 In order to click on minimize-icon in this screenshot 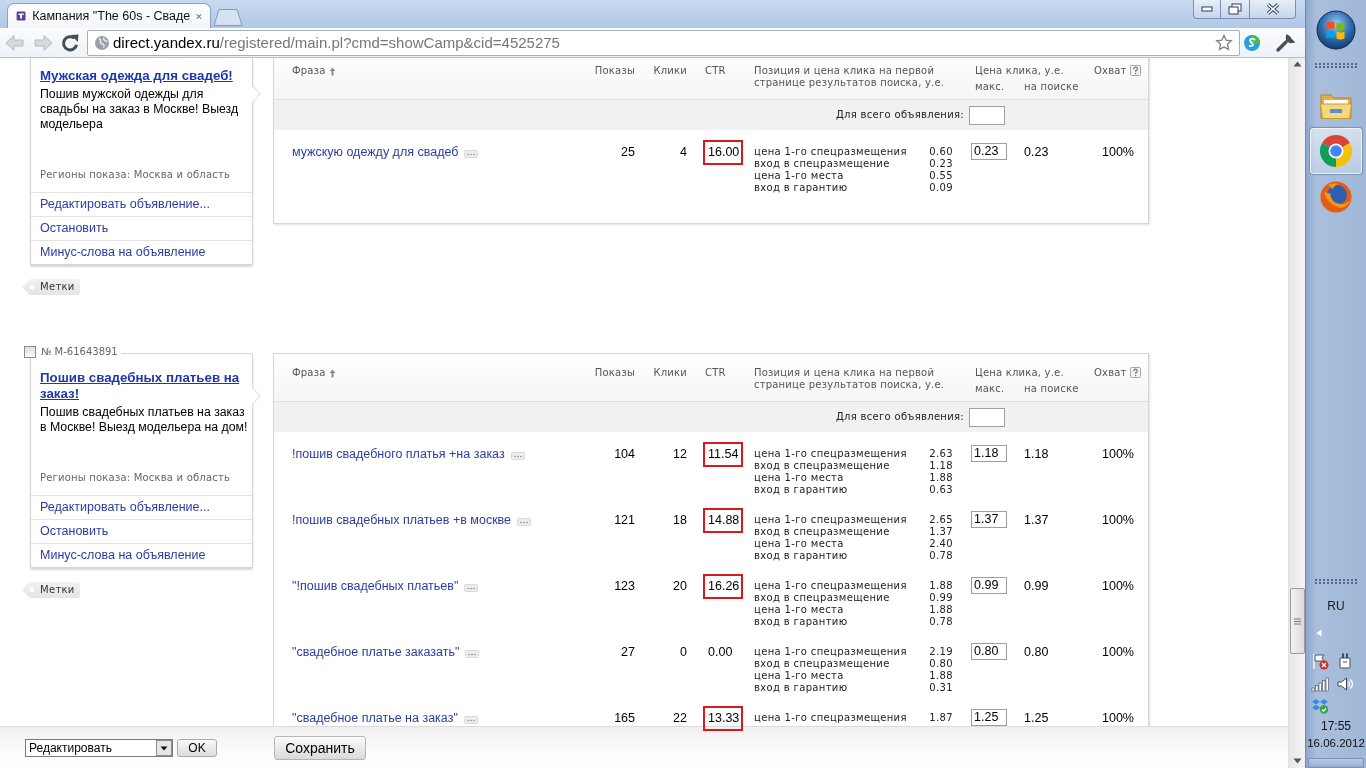, I will do `click(1207, 9)`.